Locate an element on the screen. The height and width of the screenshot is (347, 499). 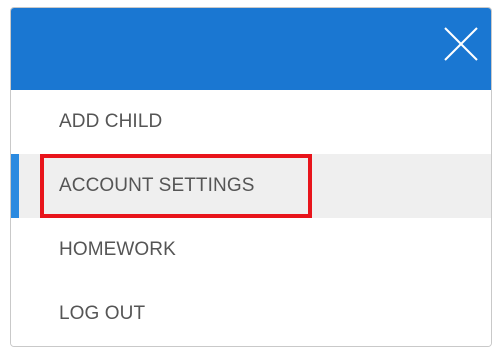
menu-item-label: ADD CHILD is located at coordinates (111, 121).